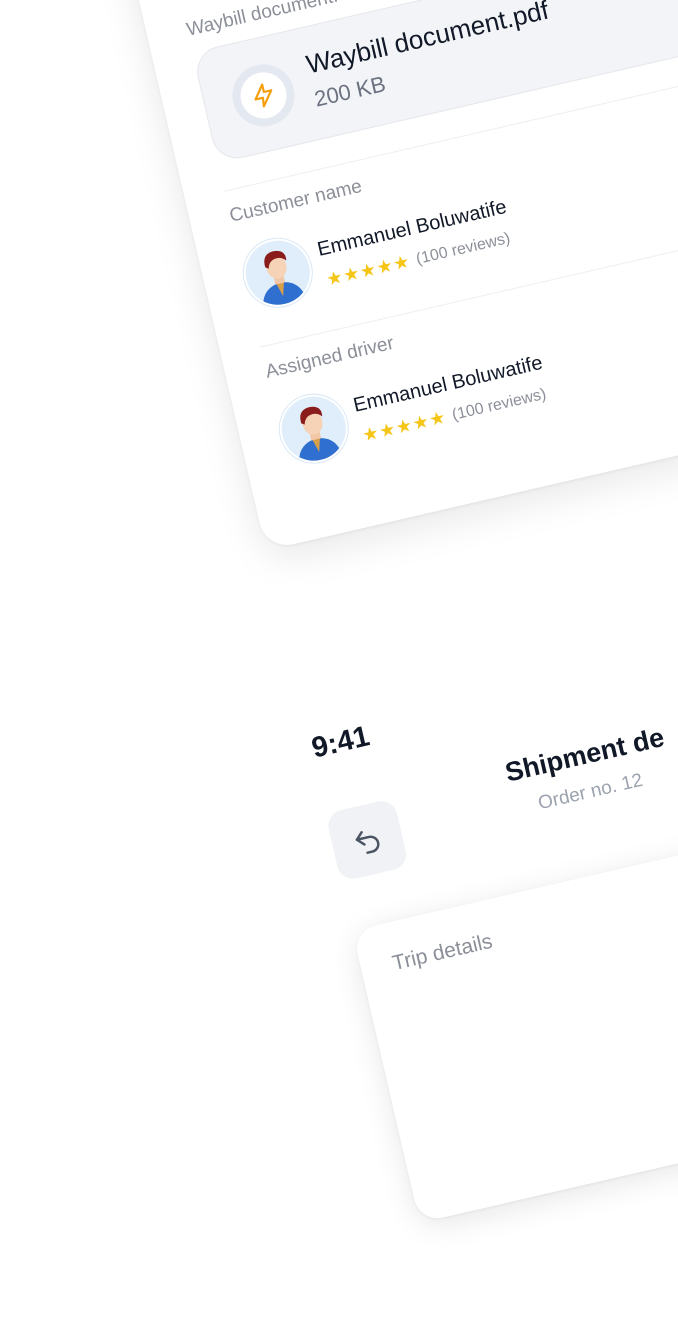 This screenshot has width=678, height=1335. I want to click on driver-avatar, so click(313, 428).